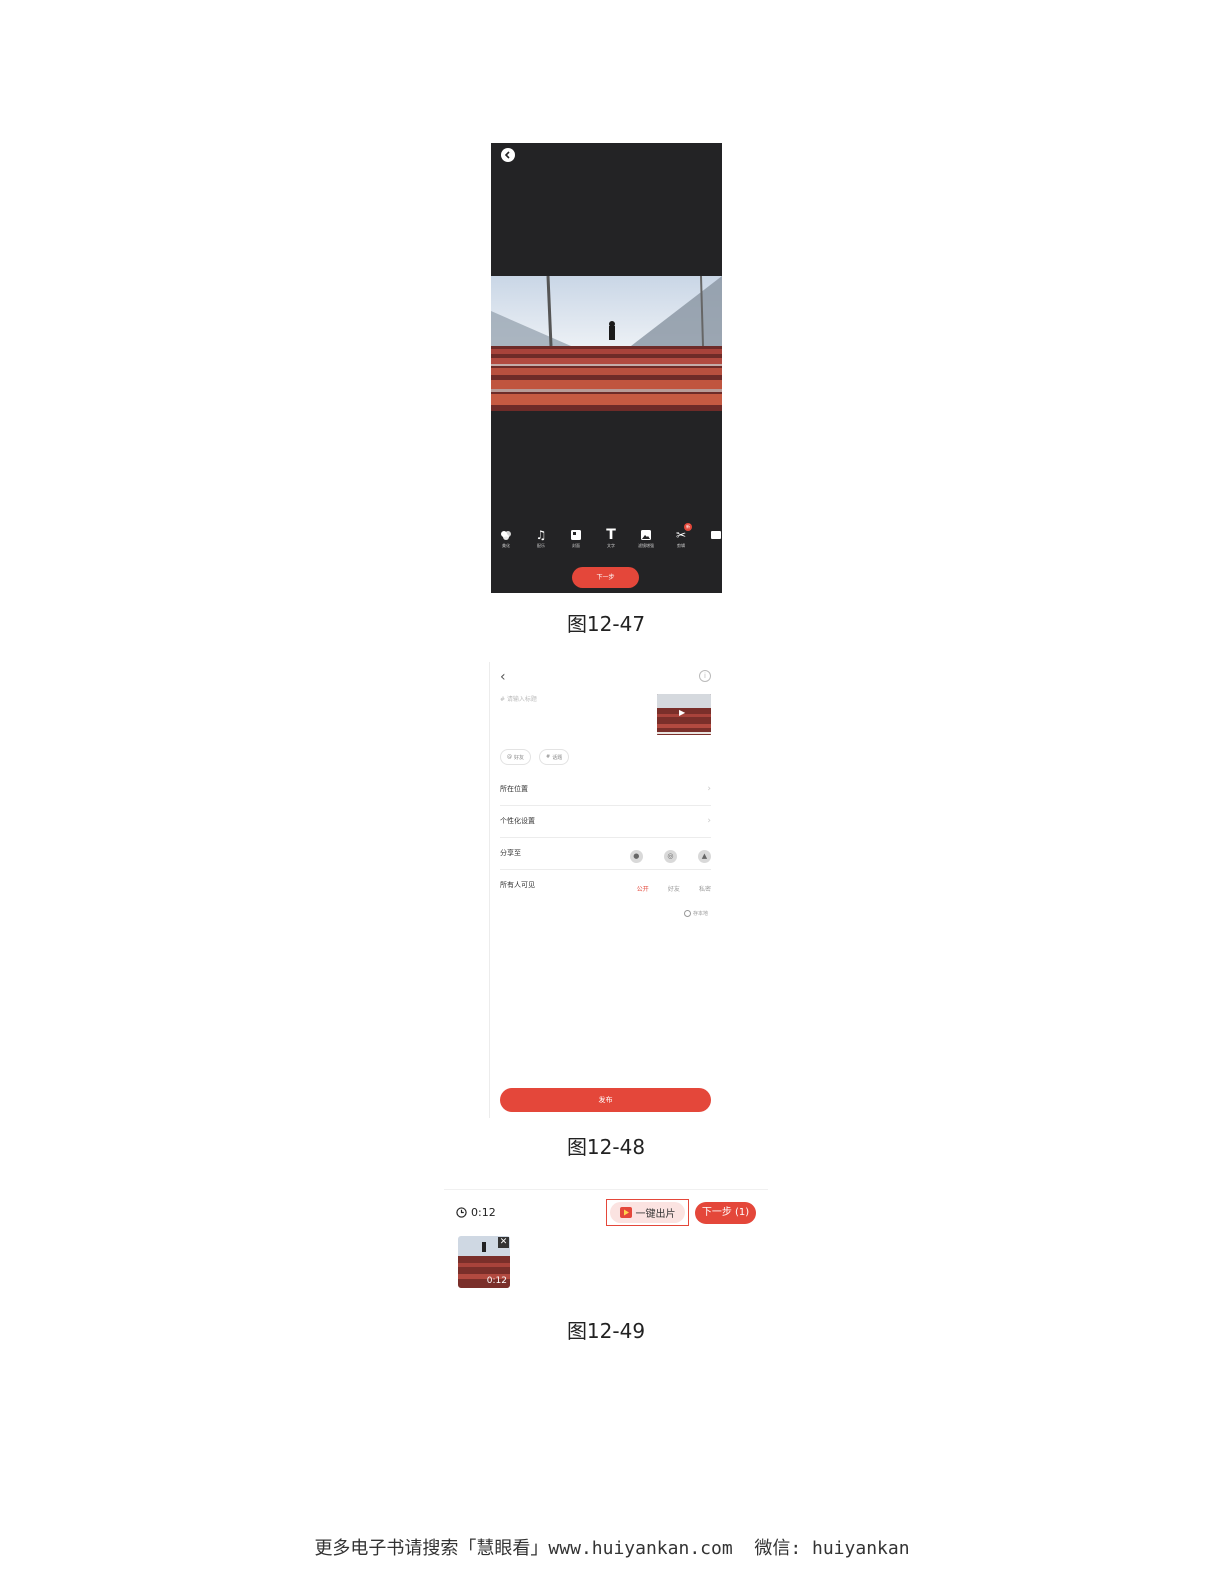  What do you see at coordinates (605, 1100) in the screenshot?
I see `publish-button: 发布` at bounding box center [605, 1100].